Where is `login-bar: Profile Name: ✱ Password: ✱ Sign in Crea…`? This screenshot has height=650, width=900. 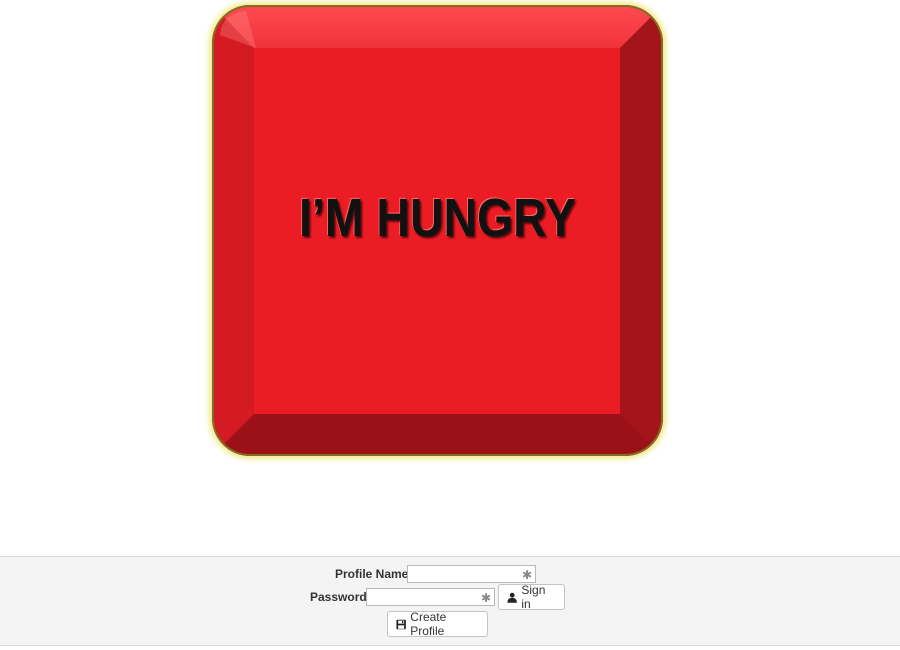 login-bar: Profile Name: ✱ Password: ✱ Sign in Crea… is located at coordinates (450, 601).